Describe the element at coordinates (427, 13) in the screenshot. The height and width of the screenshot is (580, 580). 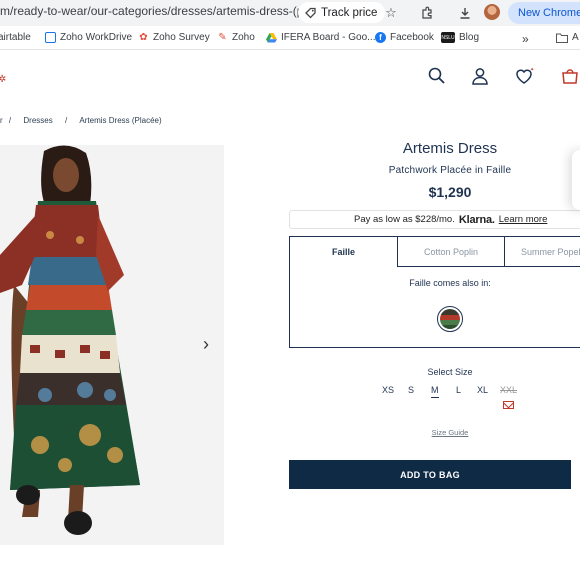
I see `extensions-icon` at that location.